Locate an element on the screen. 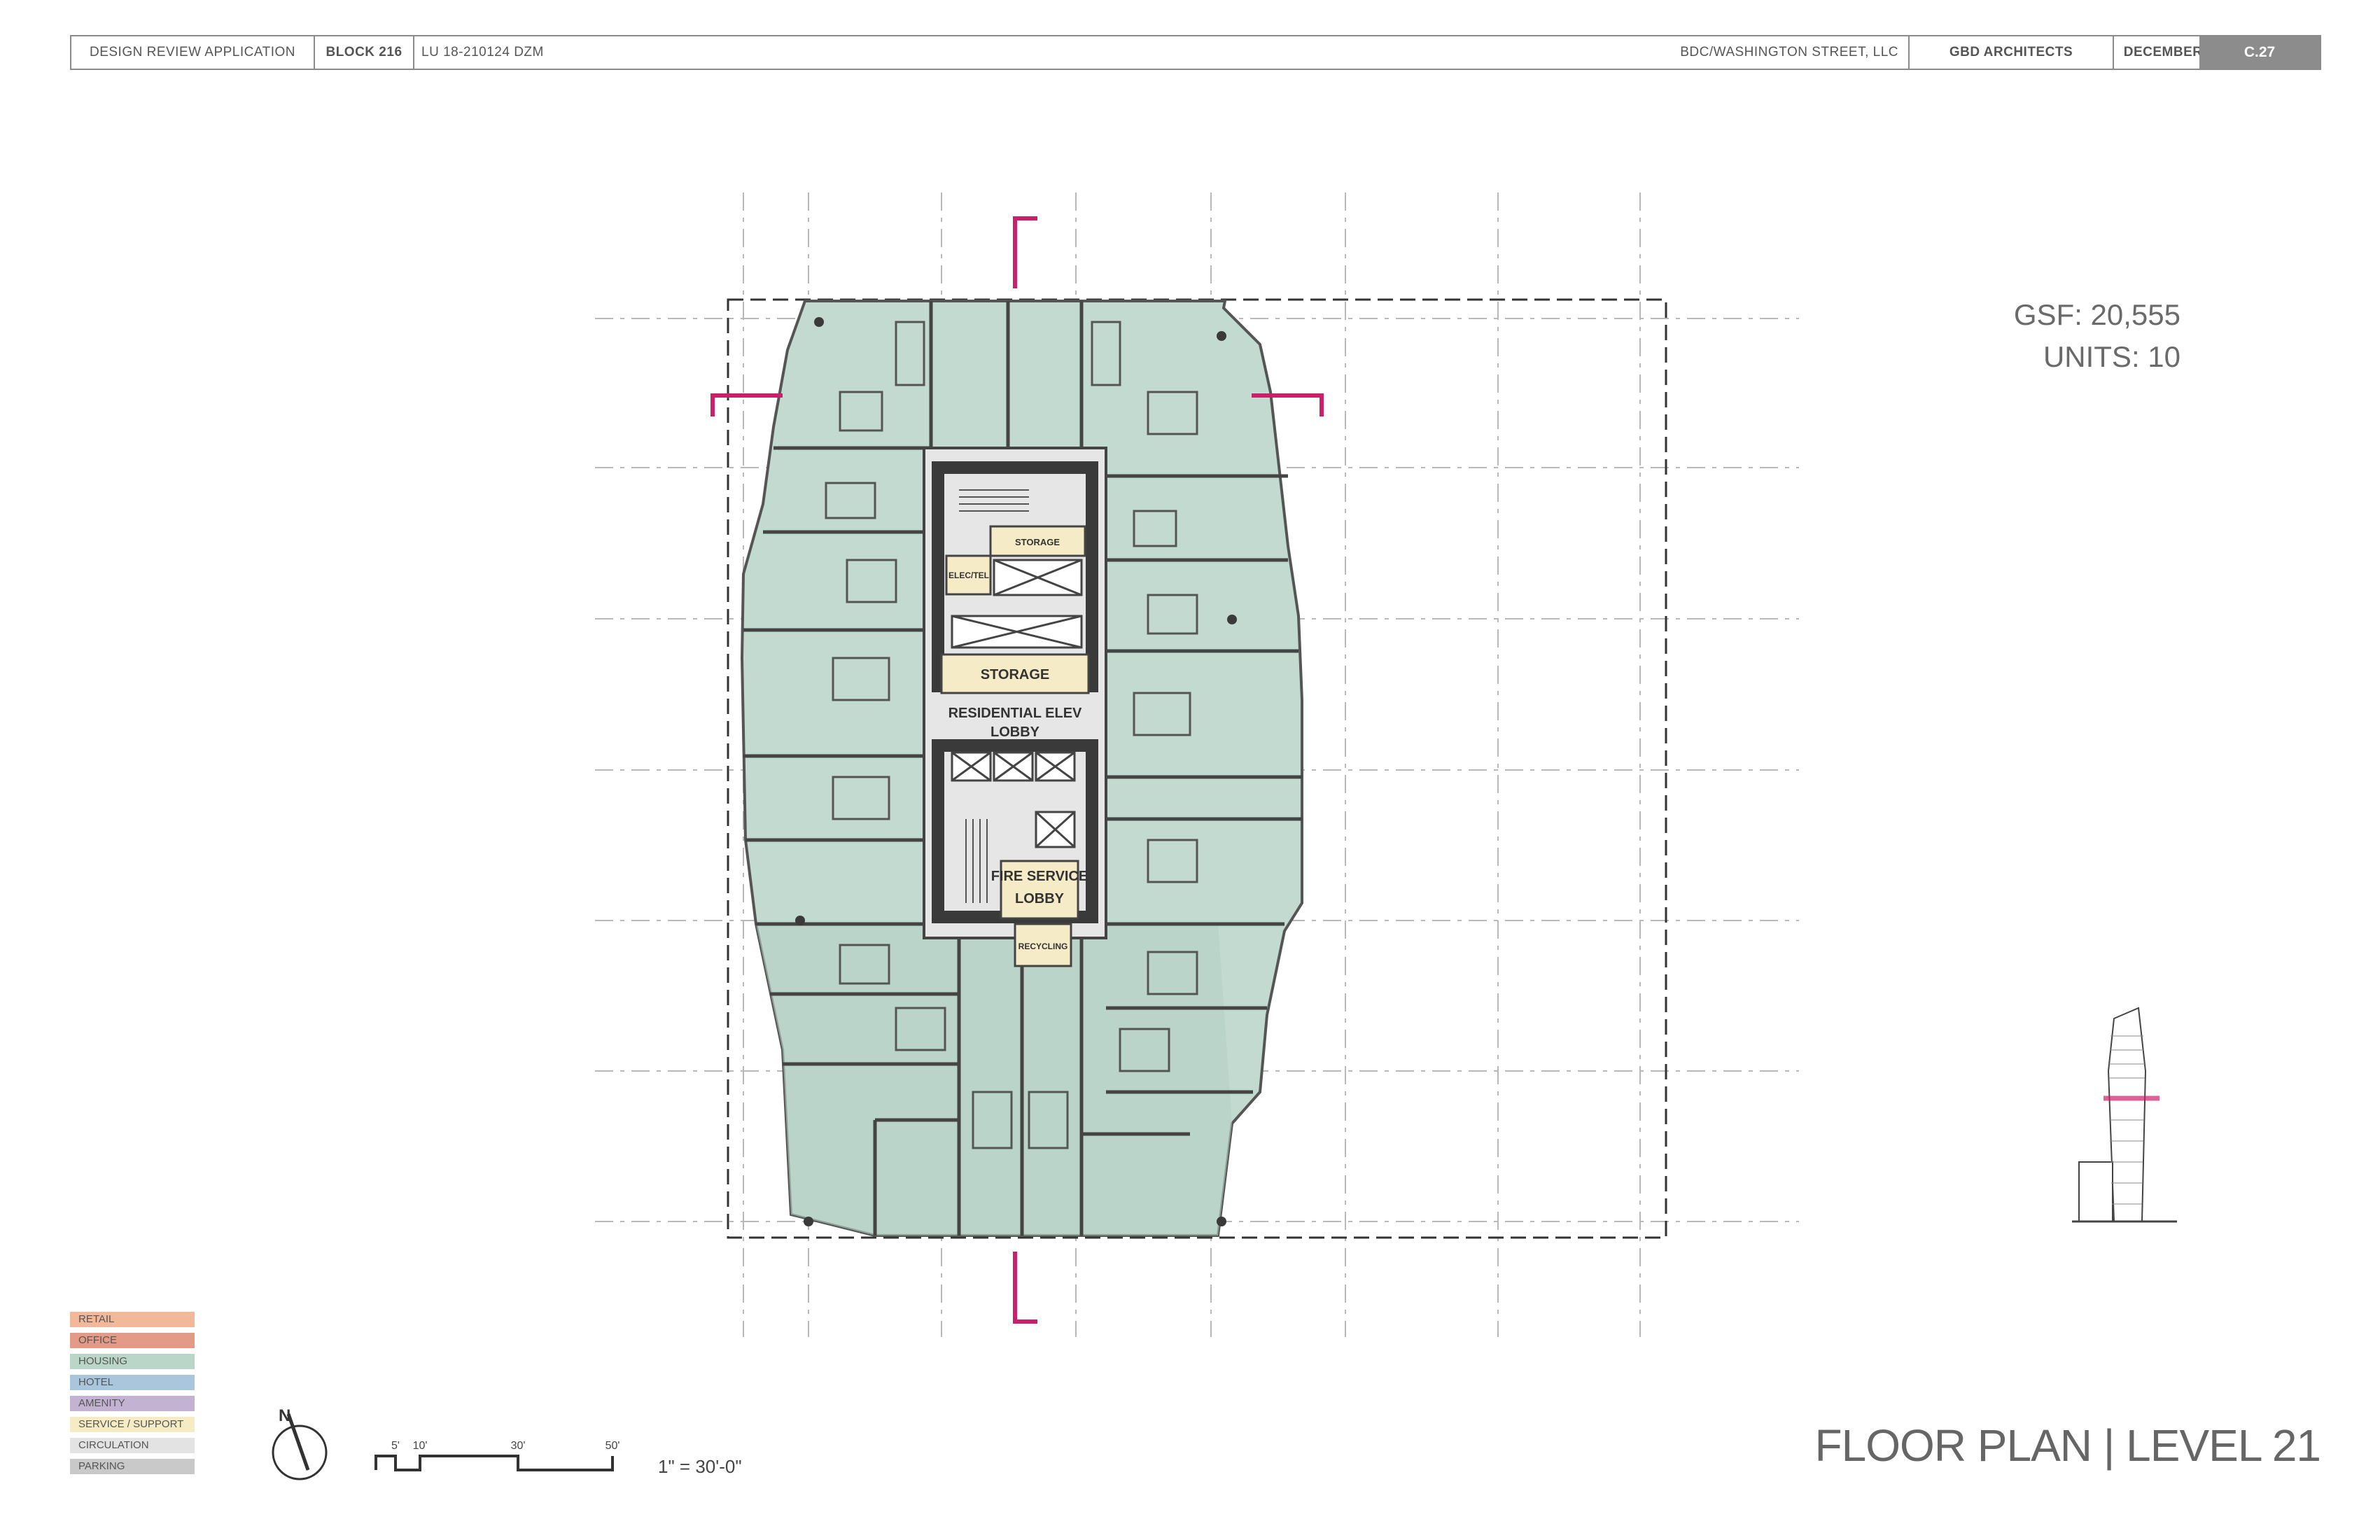 The height and width of the screenshot is (1540, 2380). scale-tick-30: 30' is located at coordinates (518, 1446).